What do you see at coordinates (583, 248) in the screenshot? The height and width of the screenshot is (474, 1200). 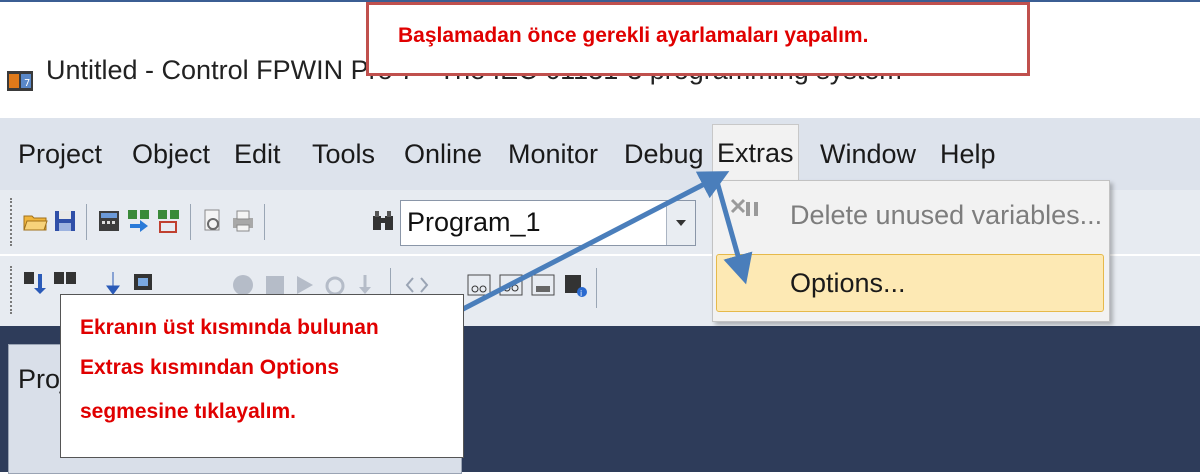 I see `arrow-to-extras-menu` at bounding box center [583, 248].